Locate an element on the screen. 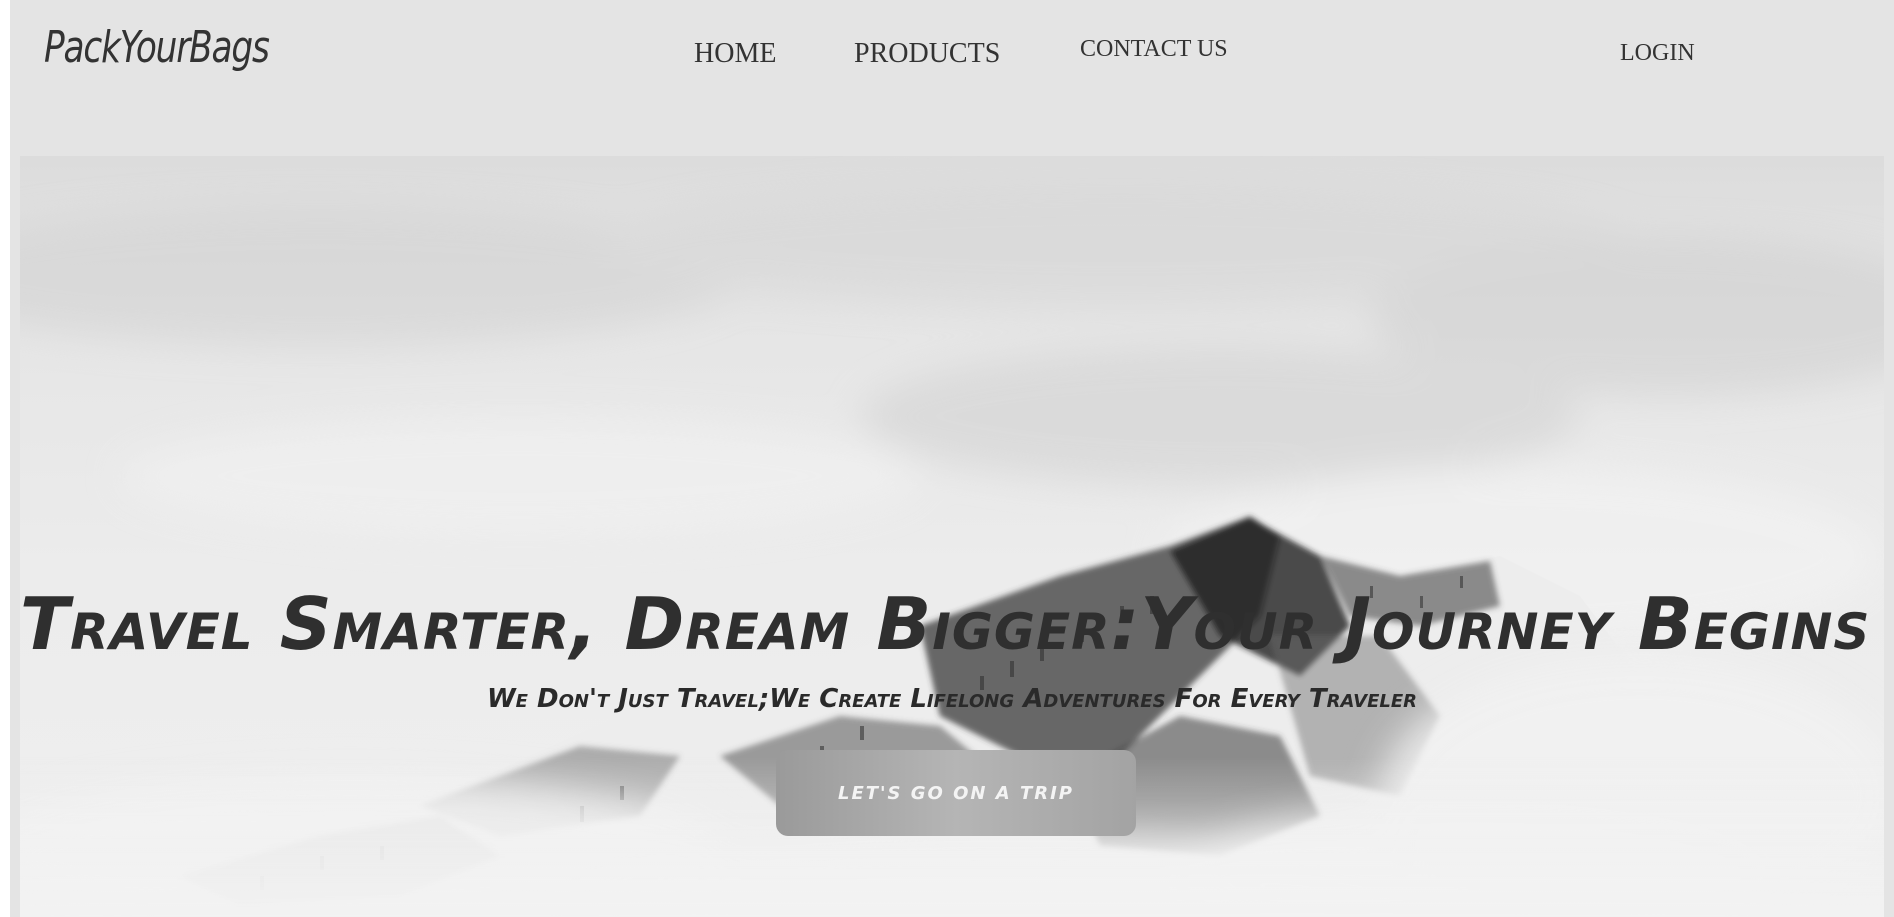 The width and height of the screenshot is (1894, 917). lets-go-on-a-trip-button: LET'S GO ON A TRIP is located at coordinates (956, 793).